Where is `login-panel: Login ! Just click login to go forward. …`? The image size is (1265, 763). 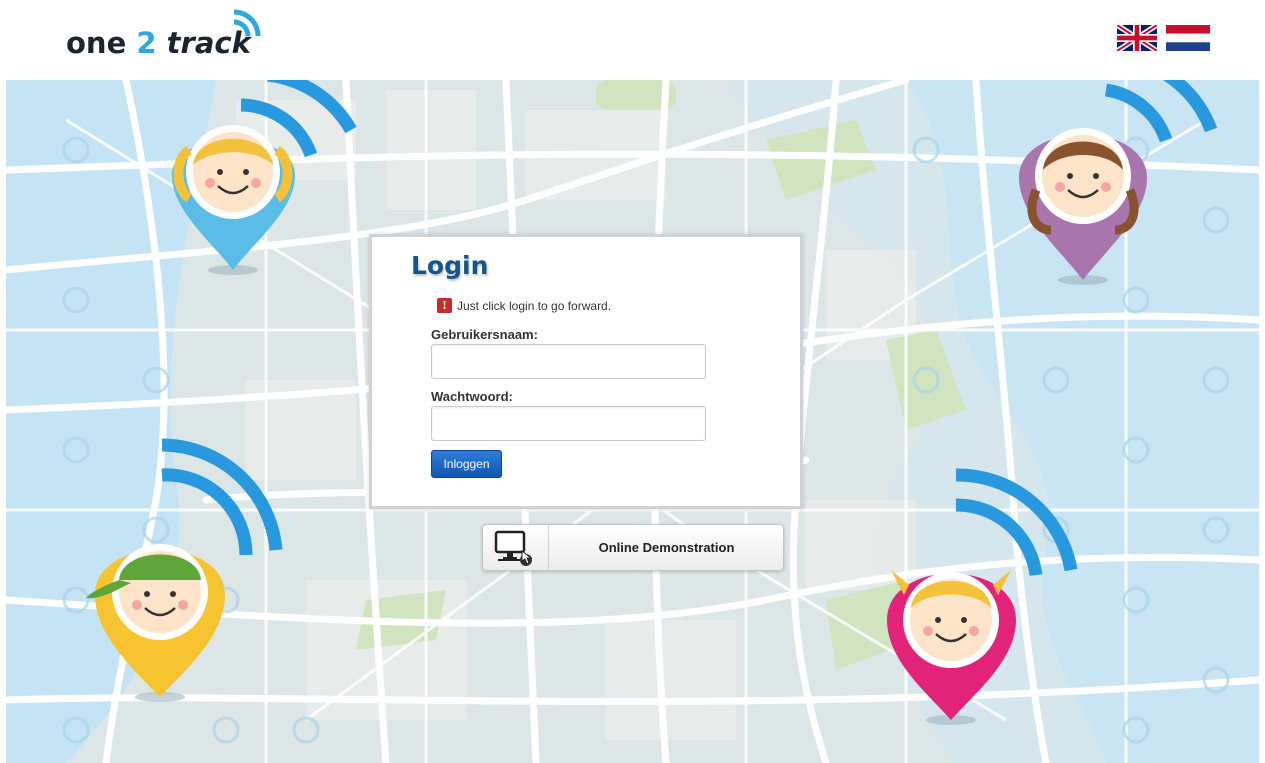
login-panel: Login ! Just click login to go forward. … is located at coordinates (586, 371).